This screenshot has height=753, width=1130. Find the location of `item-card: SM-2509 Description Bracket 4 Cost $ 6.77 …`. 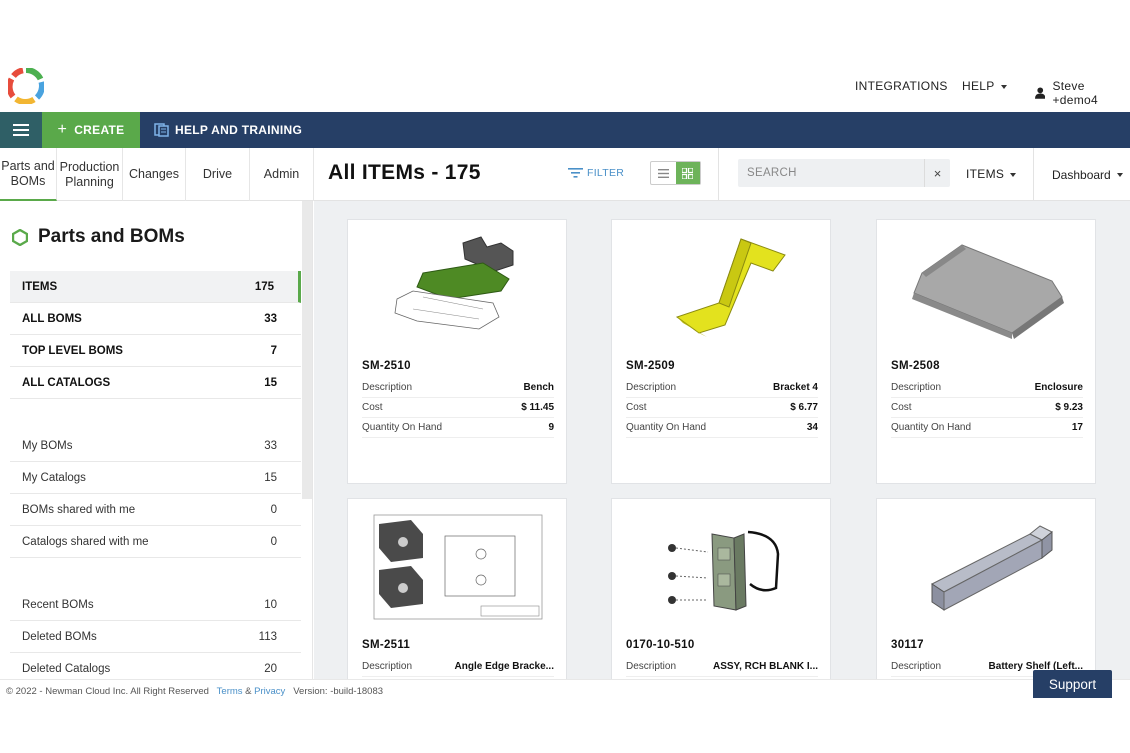

item-card: SM-2509 Description Bracket 4 Cost $ 6.77 … is located at coordinates (721, 351).